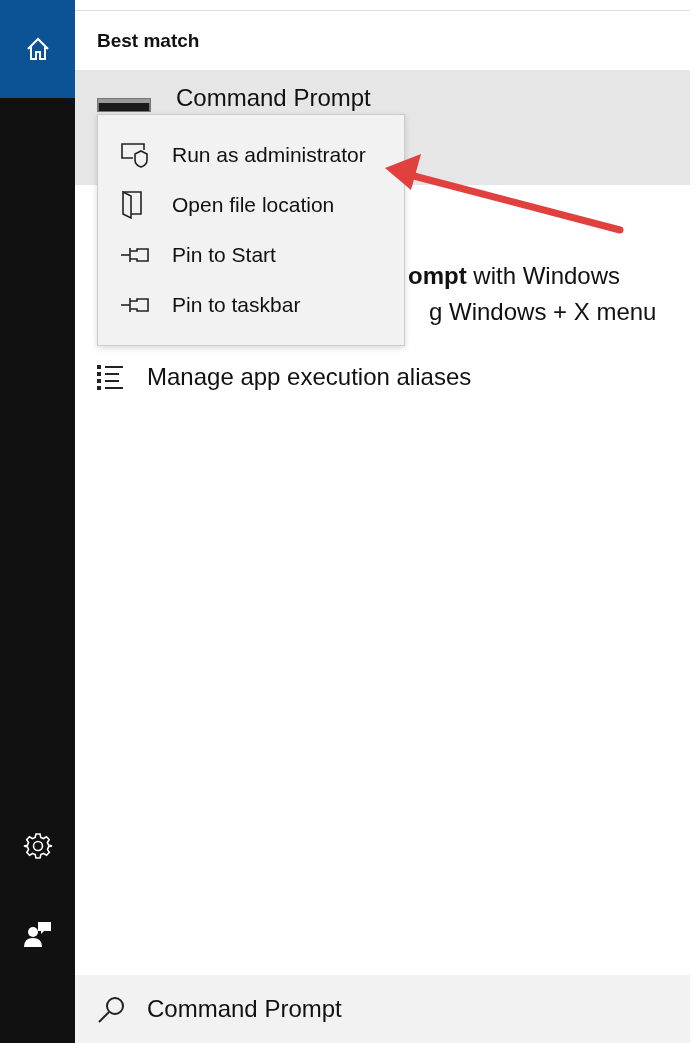  Describe the element at coordinates (543, 312) in the screenshot. I see `description-text: g Windows + X menu` at that location.